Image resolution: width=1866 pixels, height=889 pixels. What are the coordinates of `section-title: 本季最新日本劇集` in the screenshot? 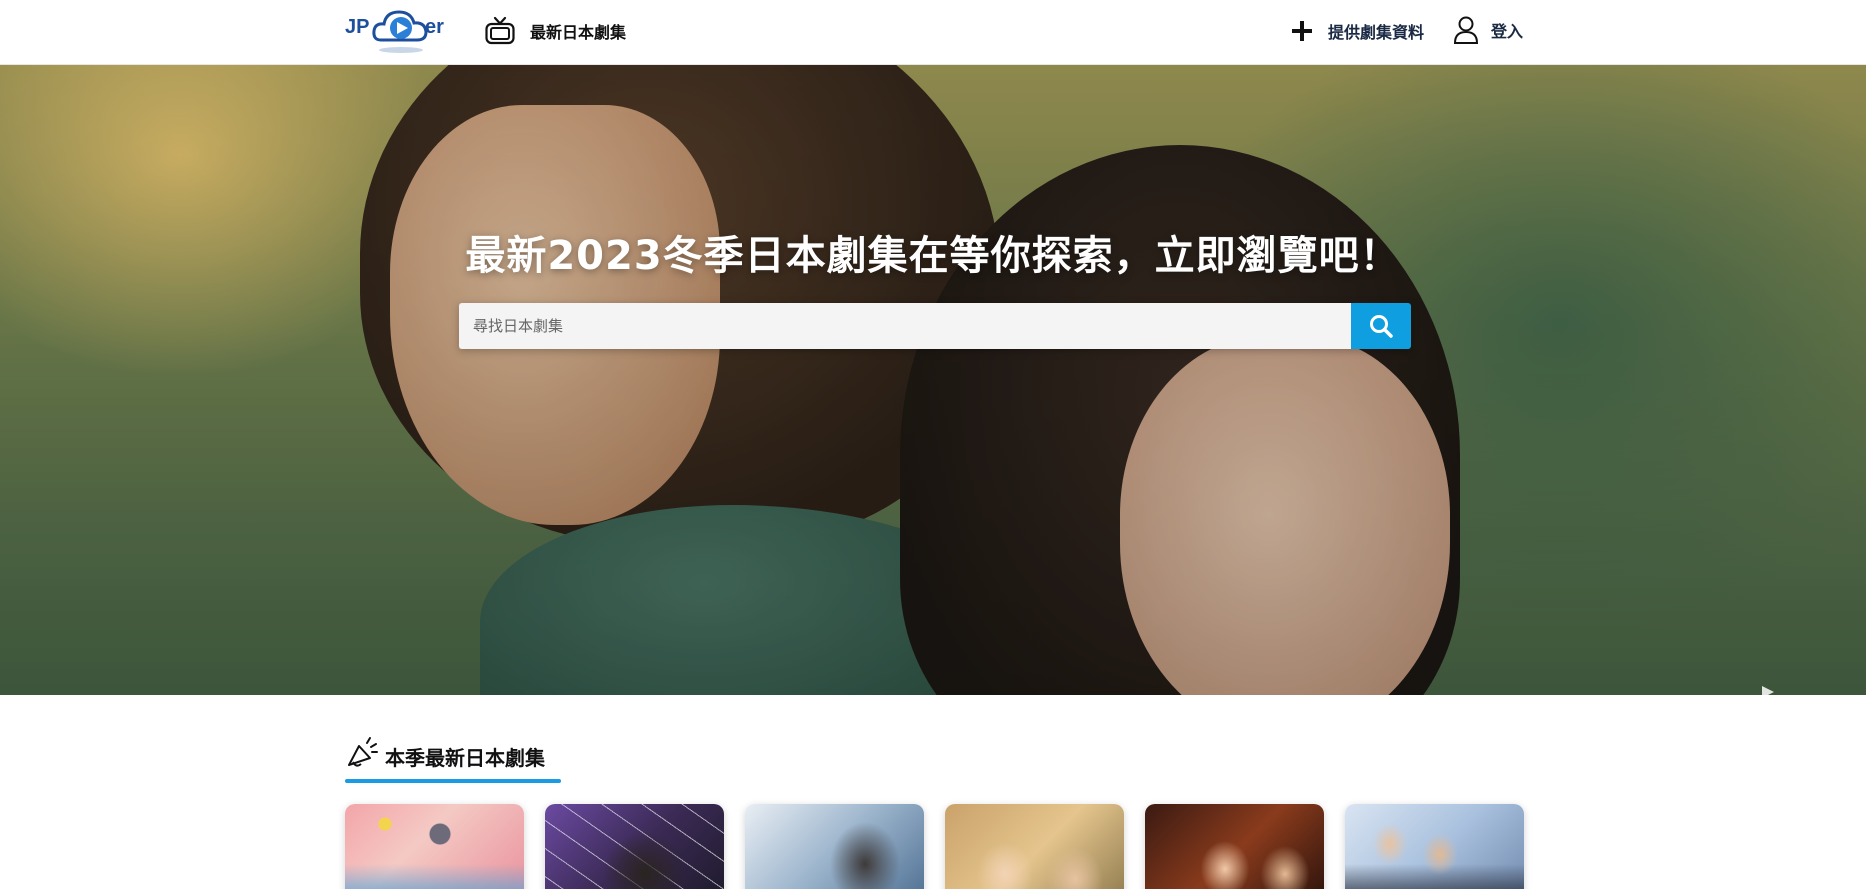 It's located at (465, 758).